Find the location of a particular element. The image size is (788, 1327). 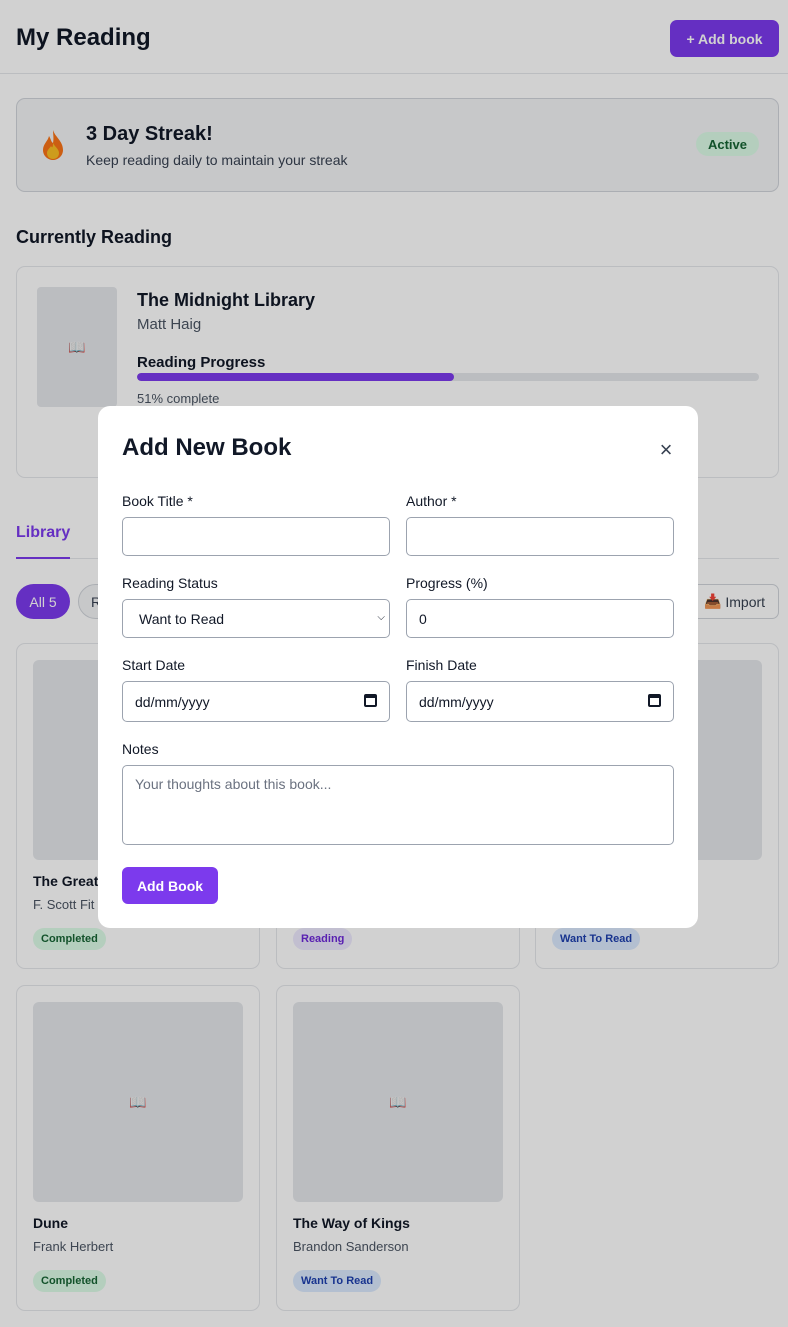

book-title-label: Book Title * is located at coordinates (157, 501).